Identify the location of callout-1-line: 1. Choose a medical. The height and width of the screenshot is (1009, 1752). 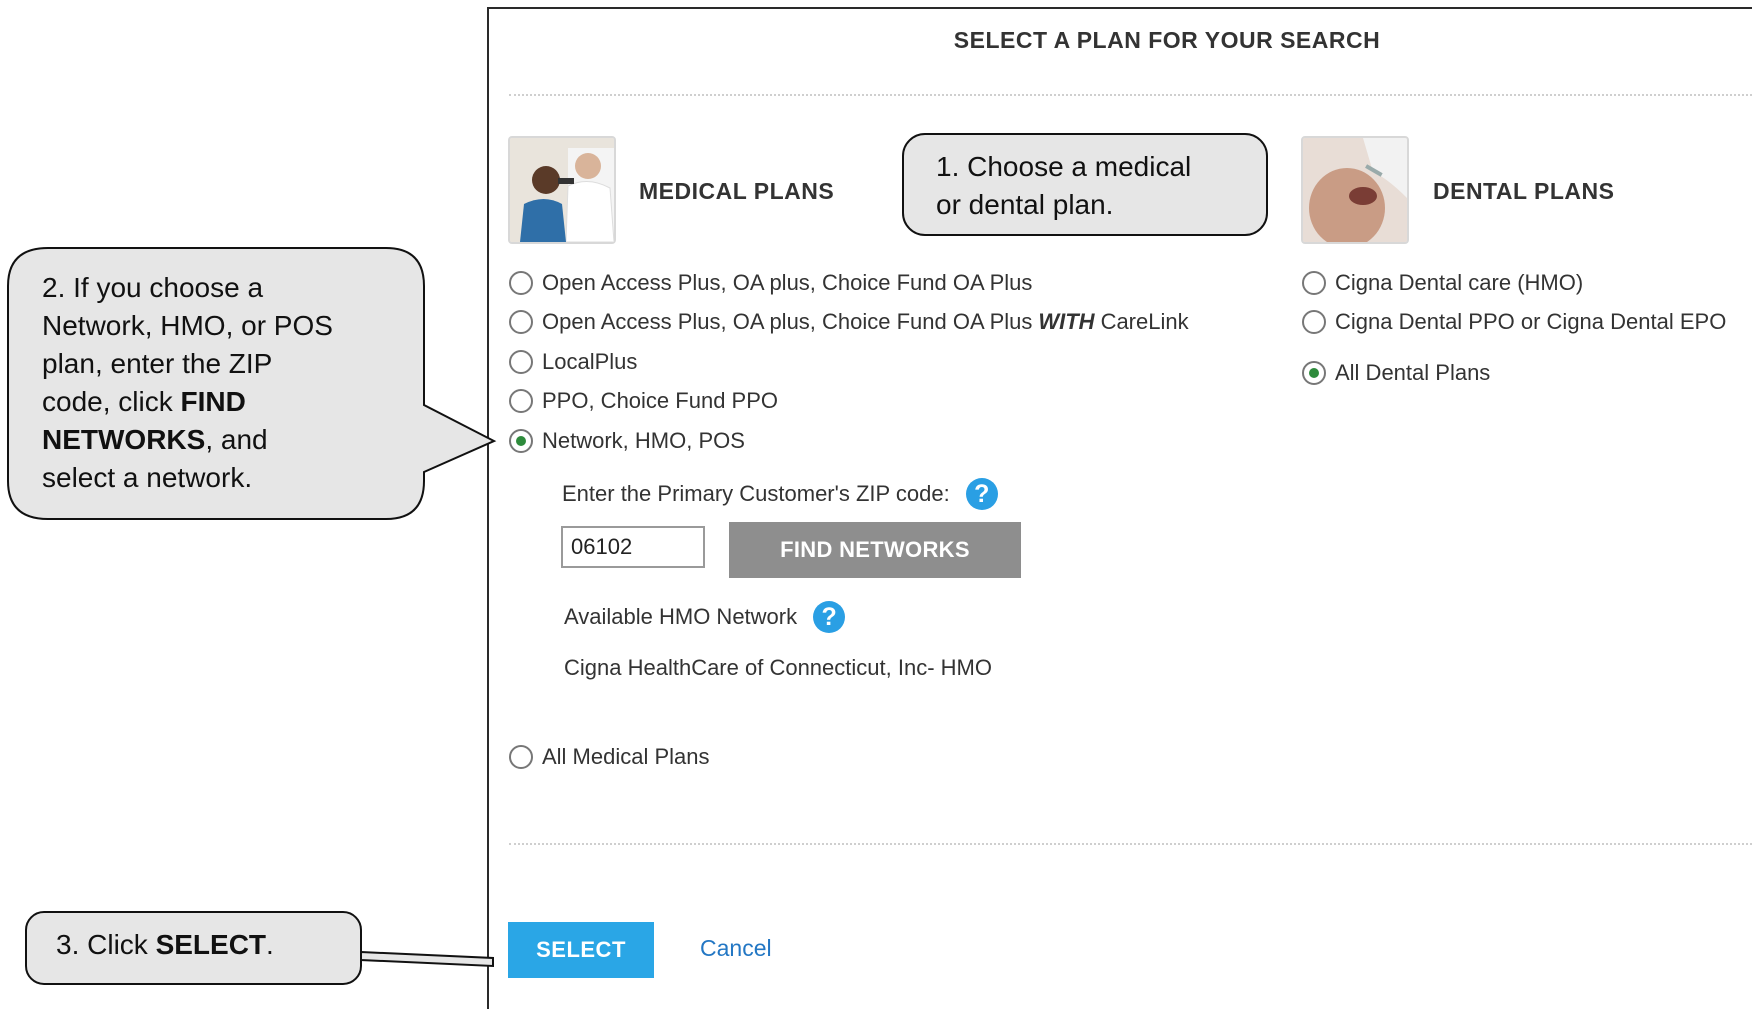
(1064, 166).